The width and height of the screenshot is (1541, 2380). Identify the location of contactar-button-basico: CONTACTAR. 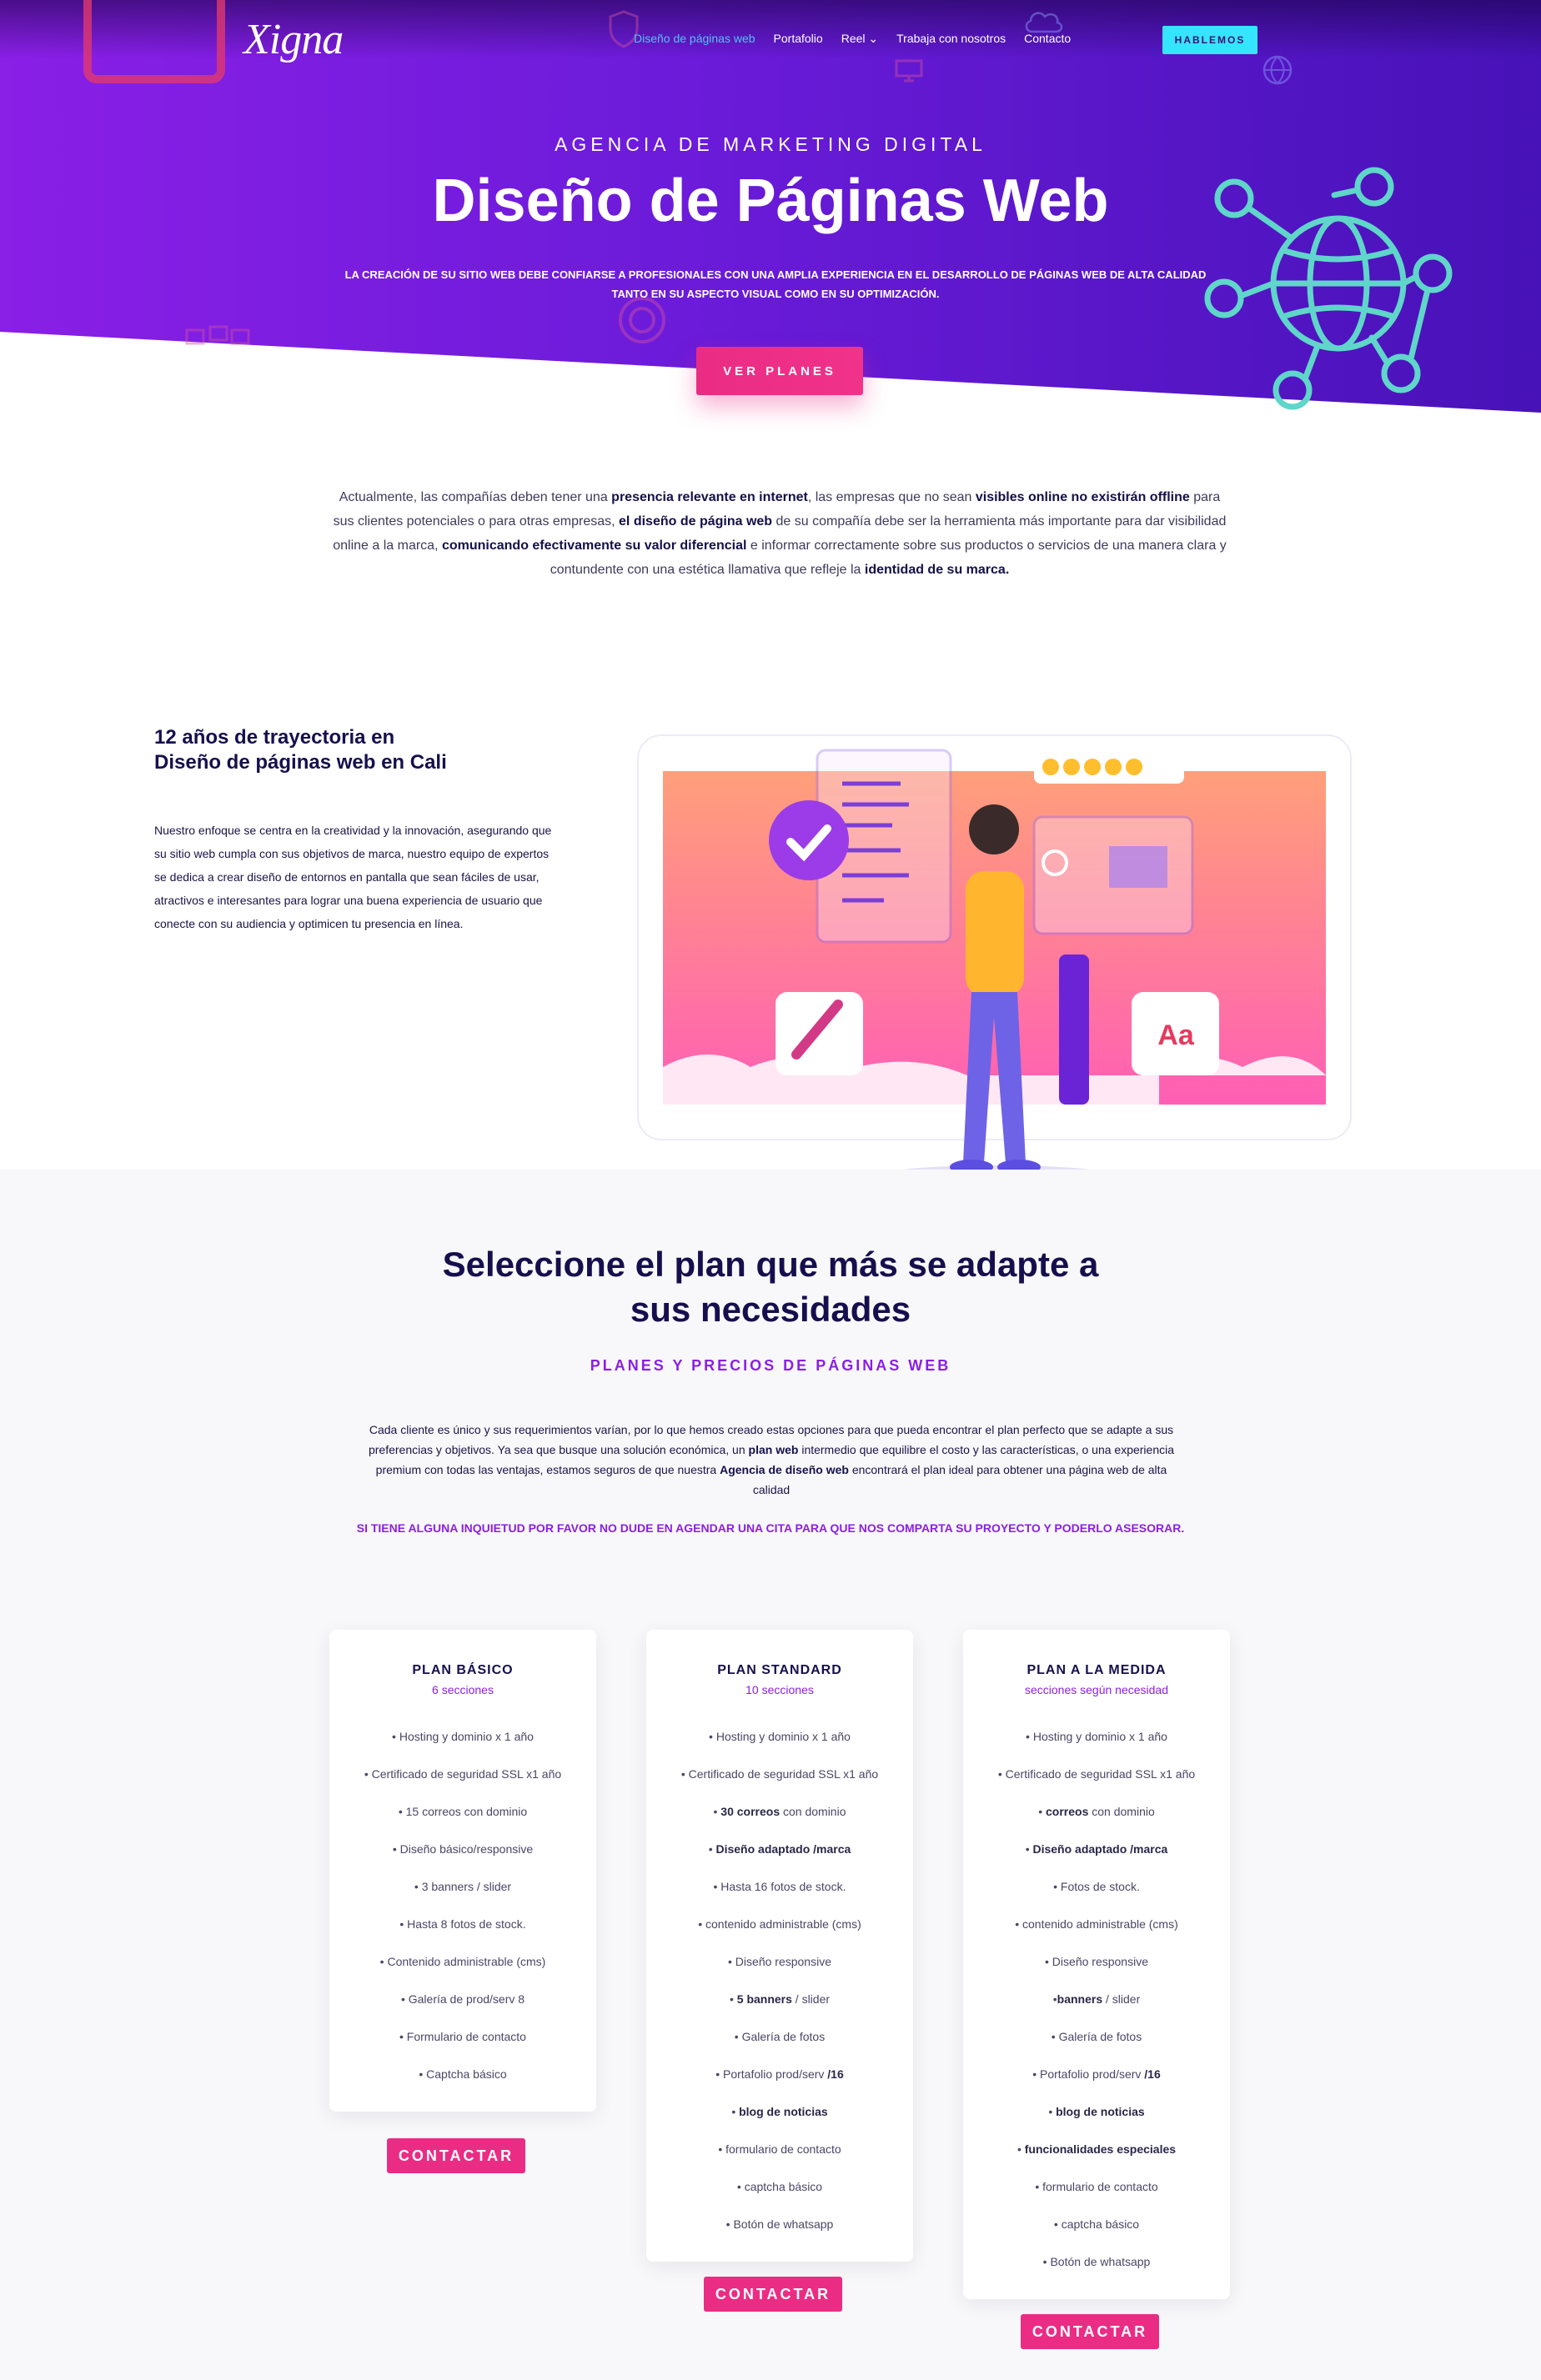
(456, 2155).